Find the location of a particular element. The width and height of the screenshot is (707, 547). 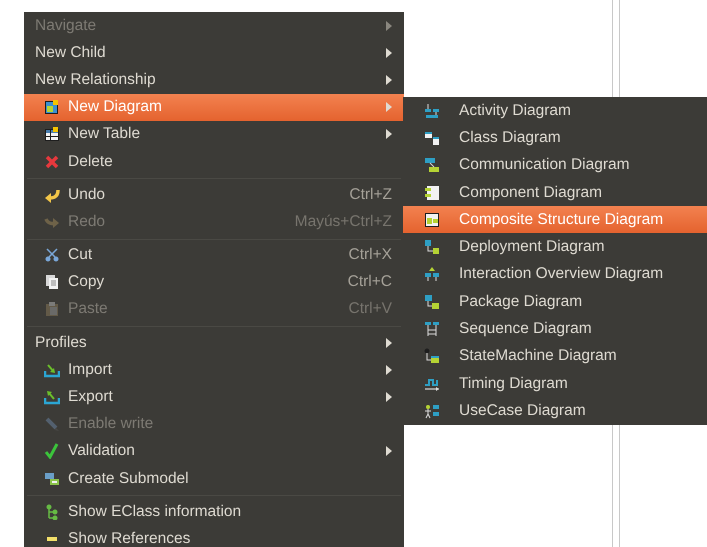

shortcut-text: Ctrl+X is located at coordinates (370, 255).